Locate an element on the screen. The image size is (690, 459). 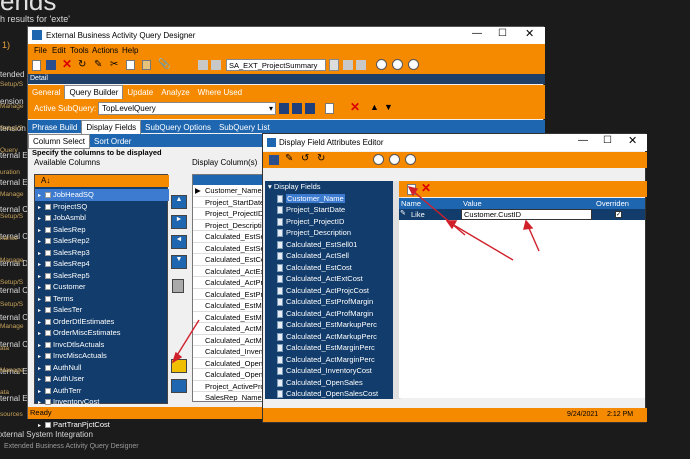
arrow-to-name-cell is located at coordinates (482, 242).